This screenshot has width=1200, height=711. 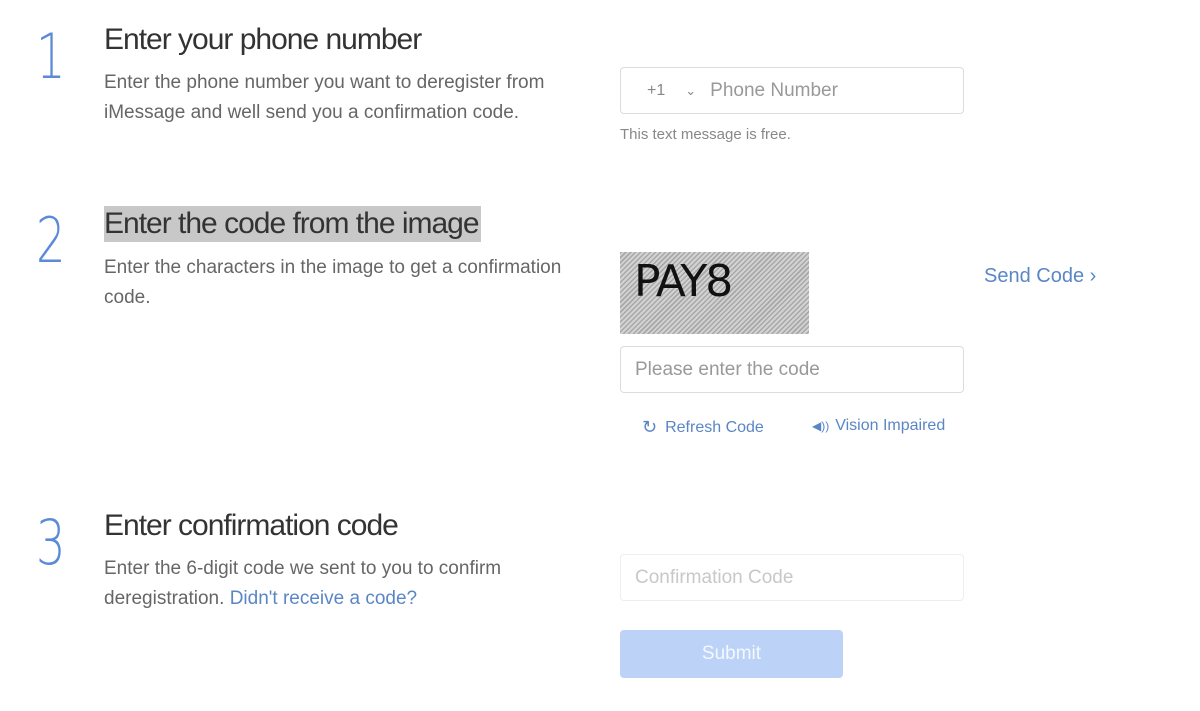 What do you see at coordinates (51, 542) in the screenshot?
I see `step-number-3: 3` at bounding box center [51, 542].